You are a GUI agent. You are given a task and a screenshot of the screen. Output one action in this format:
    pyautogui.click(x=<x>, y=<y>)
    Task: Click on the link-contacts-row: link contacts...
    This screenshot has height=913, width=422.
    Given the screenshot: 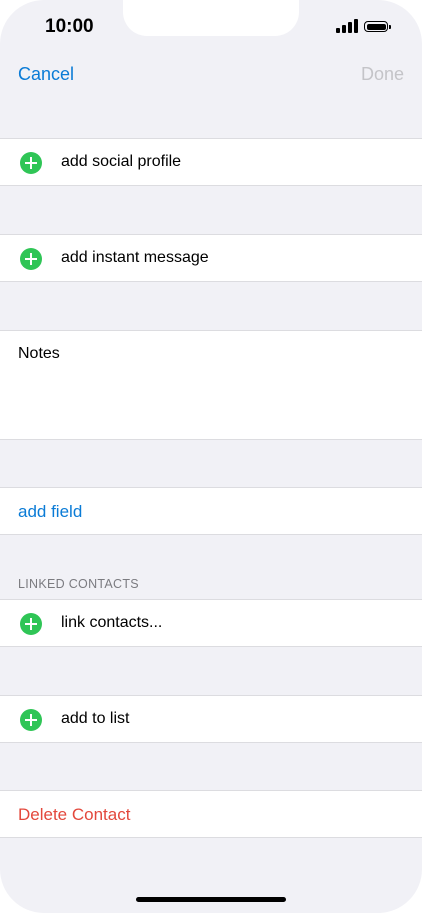 What is the action you would take?
    pyautogui.click(x=211, y=623)
    